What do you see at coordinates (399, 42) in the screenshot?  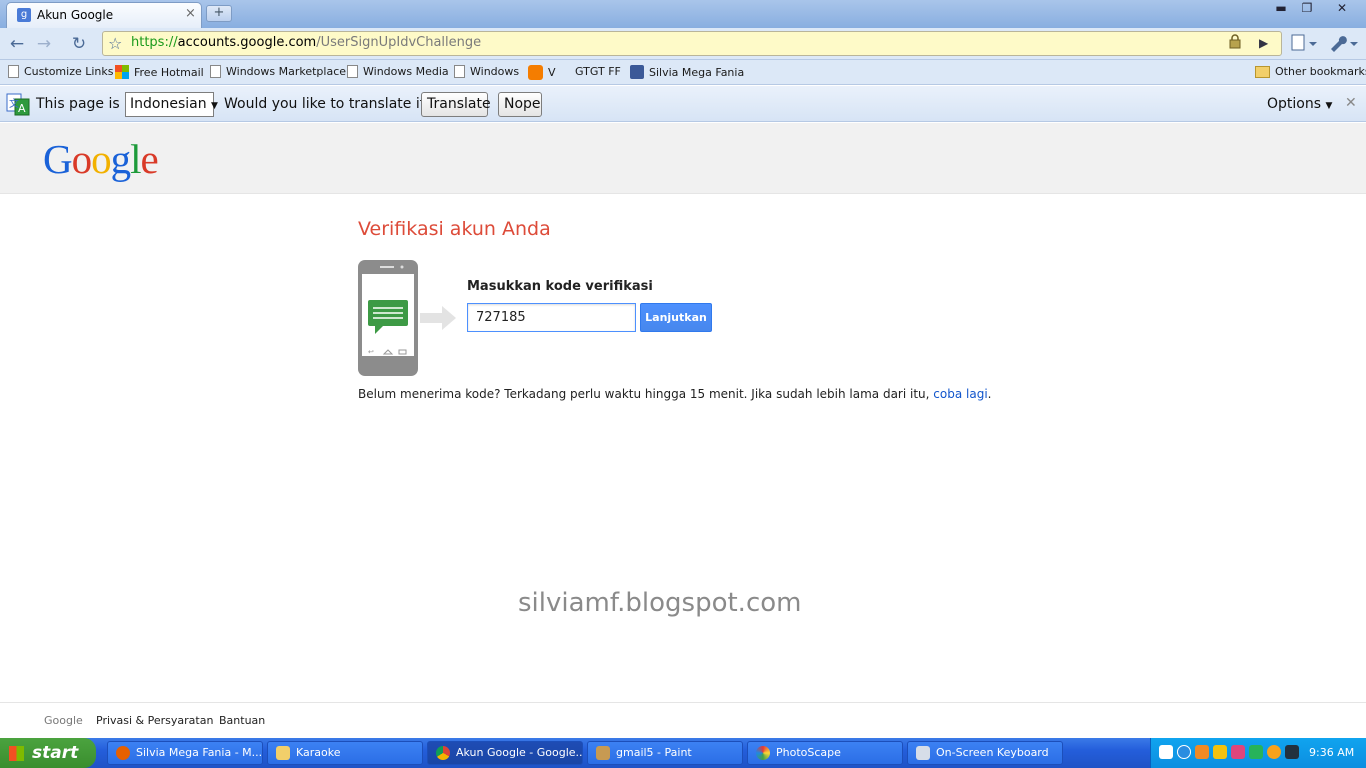 I see `url-path: /UserSignUpIdvChallenge` at bounding box center [399, 42].